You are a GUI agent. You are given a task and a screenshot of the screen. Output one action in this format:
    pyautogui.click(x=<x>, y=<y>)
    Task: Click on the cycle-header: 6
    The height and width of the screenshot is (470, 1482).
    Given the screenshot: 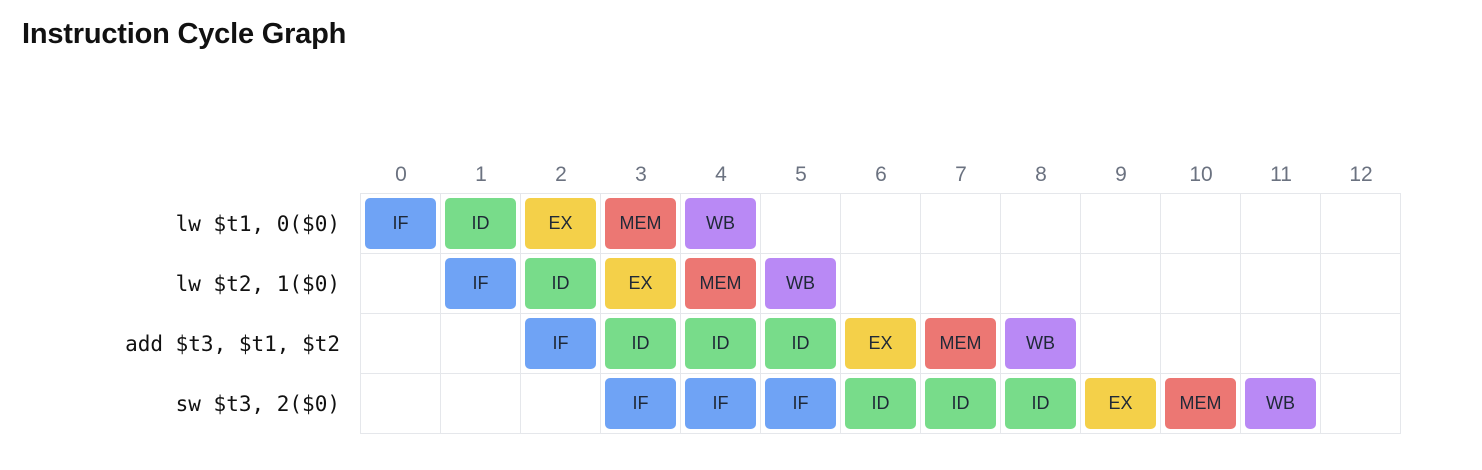 What is the action you would take?
    pyautogui.click(x=881, y=174)
    